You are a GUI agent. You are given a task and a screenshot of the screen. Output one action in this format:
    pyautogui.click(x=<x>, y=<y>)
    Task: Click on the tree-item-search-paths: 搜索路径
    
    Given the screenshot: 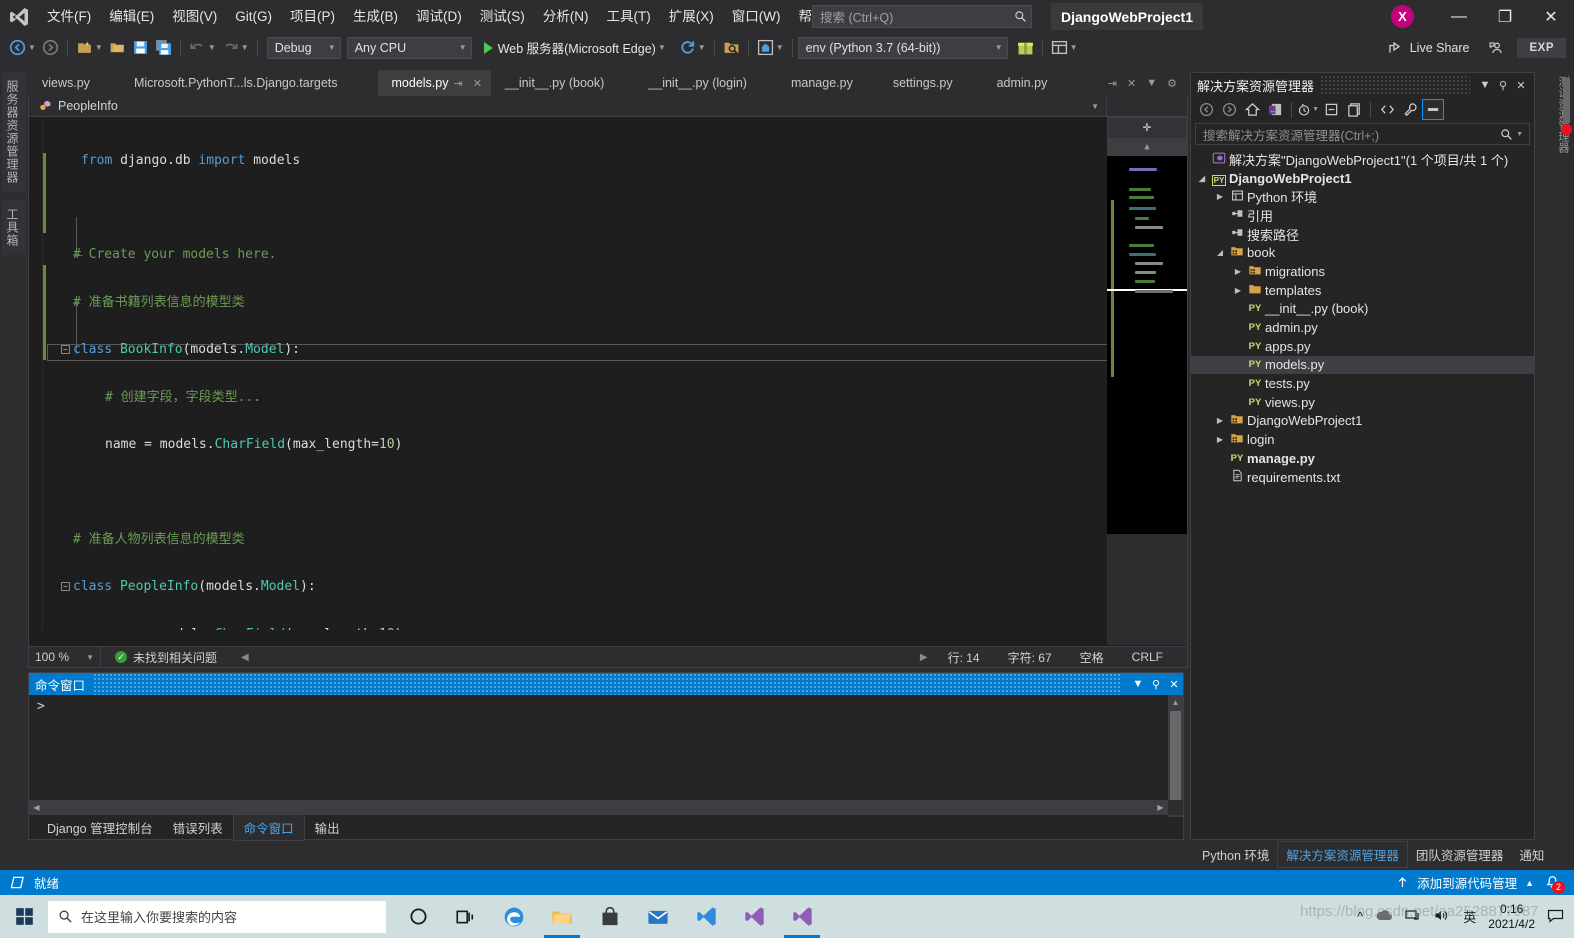 What is the action you would take?
    pyautogui.click(x=1362, y=234)
    